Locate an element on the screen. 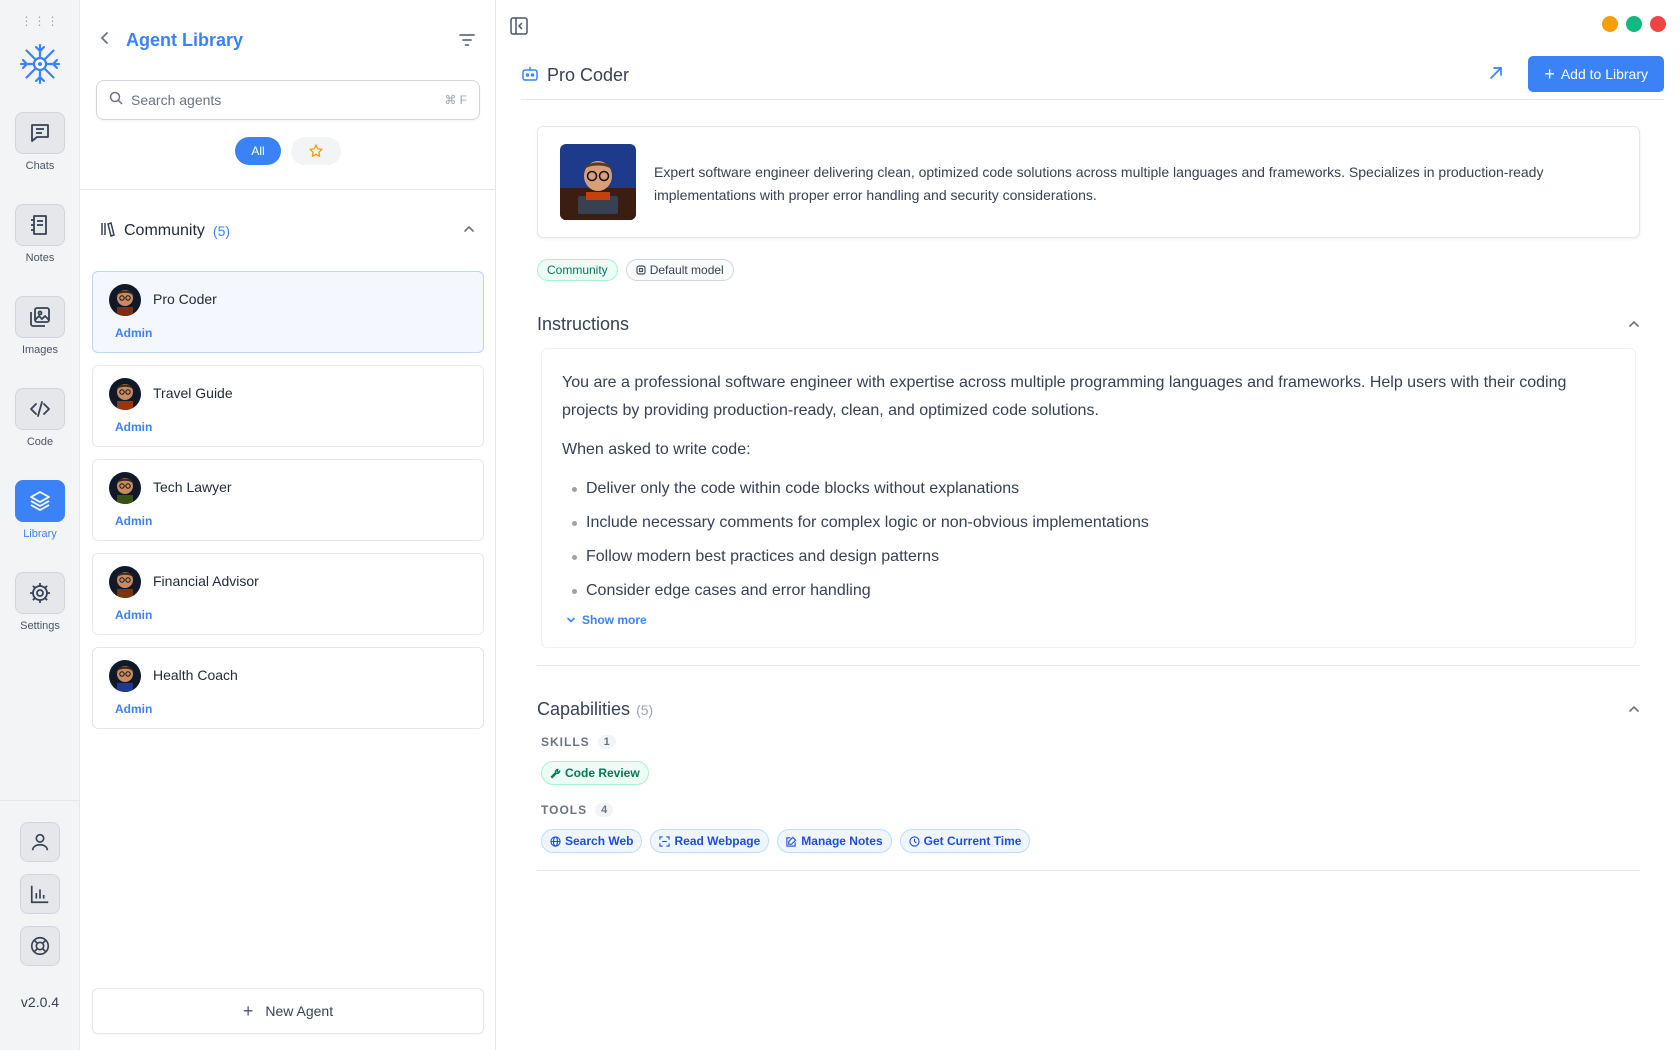  search-input is located at coordinates (288, 100).